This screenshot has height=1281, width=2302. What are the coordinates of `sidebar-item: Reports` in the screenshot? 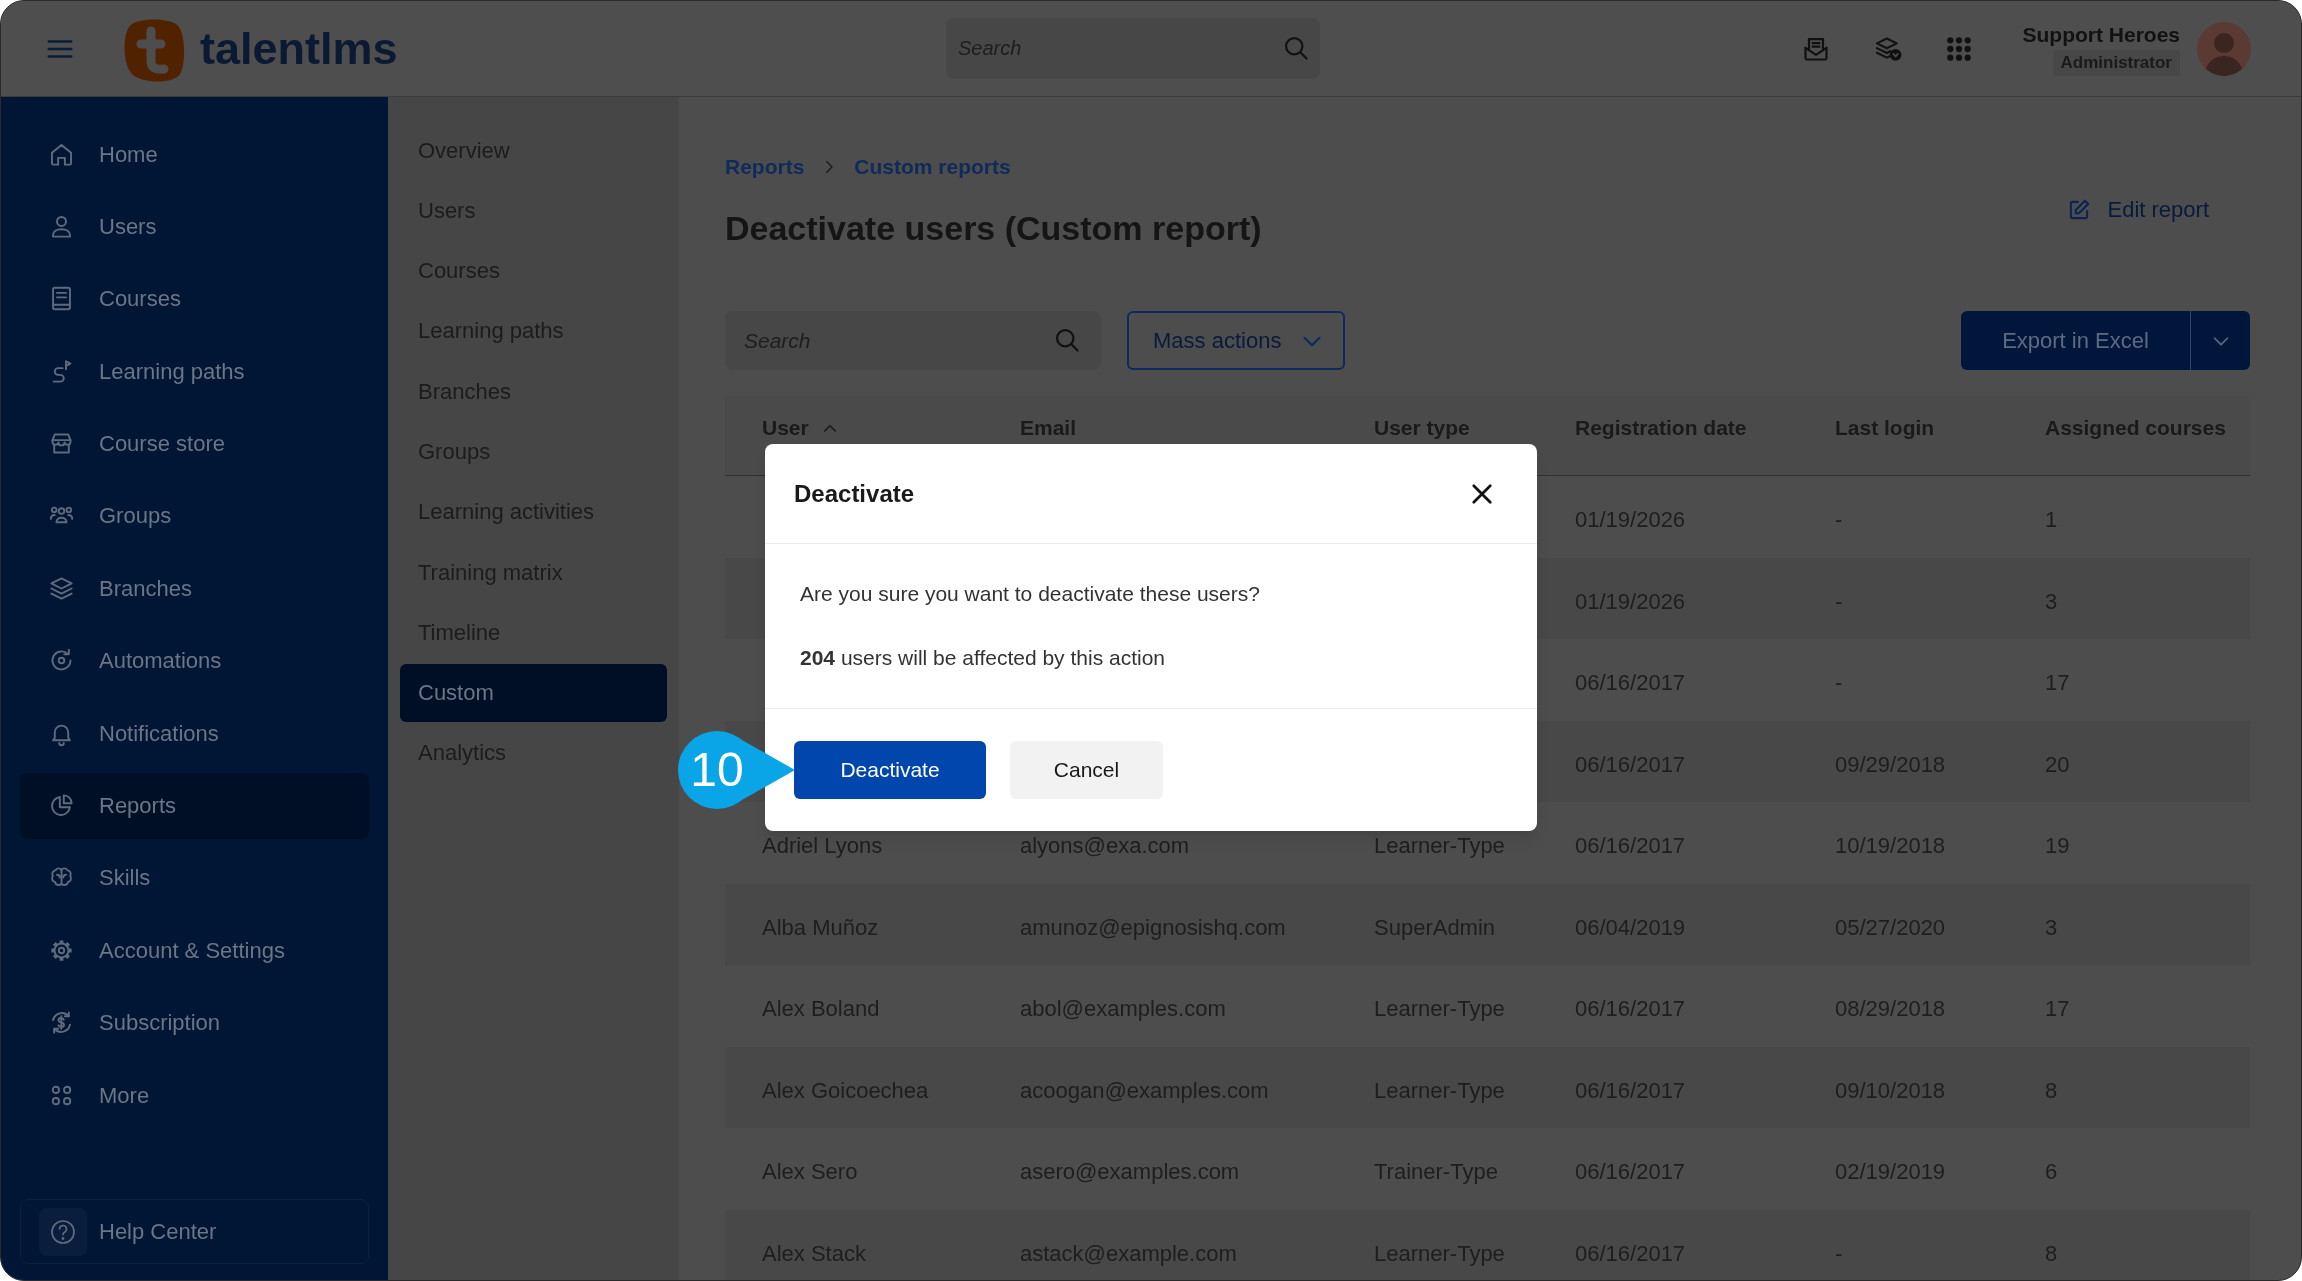 It's located at (194, 805).